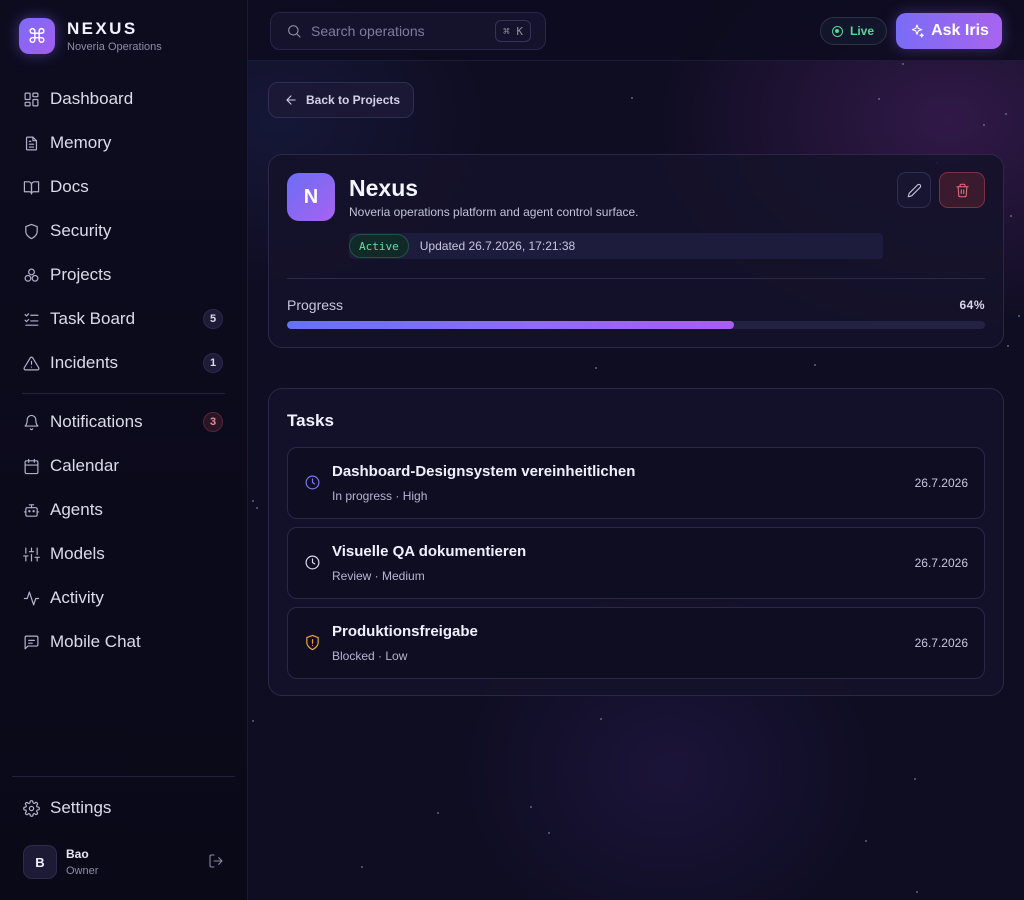 This screenshot has height=900, width=1024. What do you see at coordinates (123, 466) in the screenshot?
I see `sidebar-item-calendar: Calendar` at bounding box center [123, 466].